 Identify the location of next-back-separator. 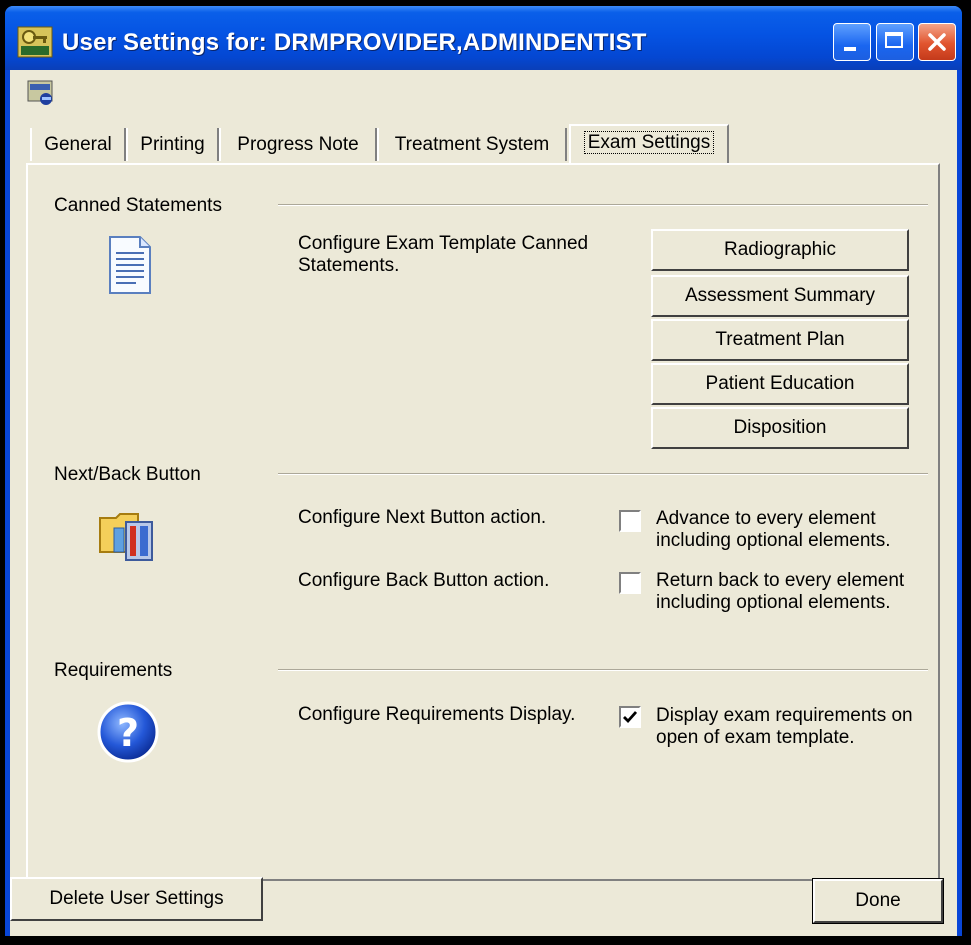
(603, 474).